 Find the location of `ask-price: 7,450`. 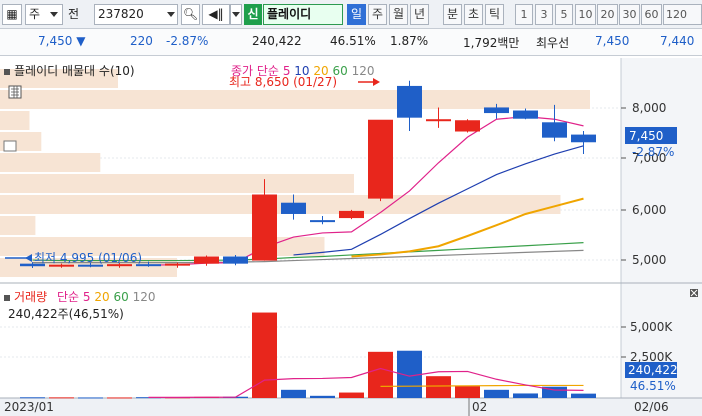

ask-price: 7,450 is located at coordinates (612, 41).